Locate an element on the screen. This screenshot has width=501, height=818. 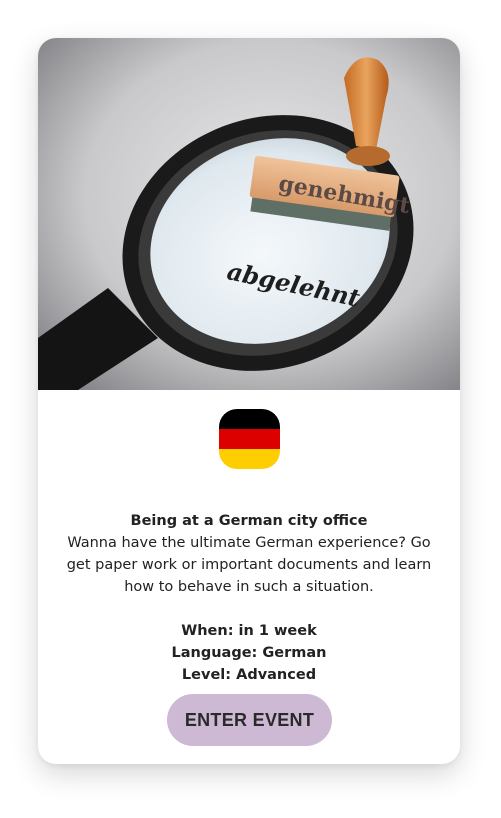
enter-event-button: ENTER EVENT is located at coordinates (249, 720).